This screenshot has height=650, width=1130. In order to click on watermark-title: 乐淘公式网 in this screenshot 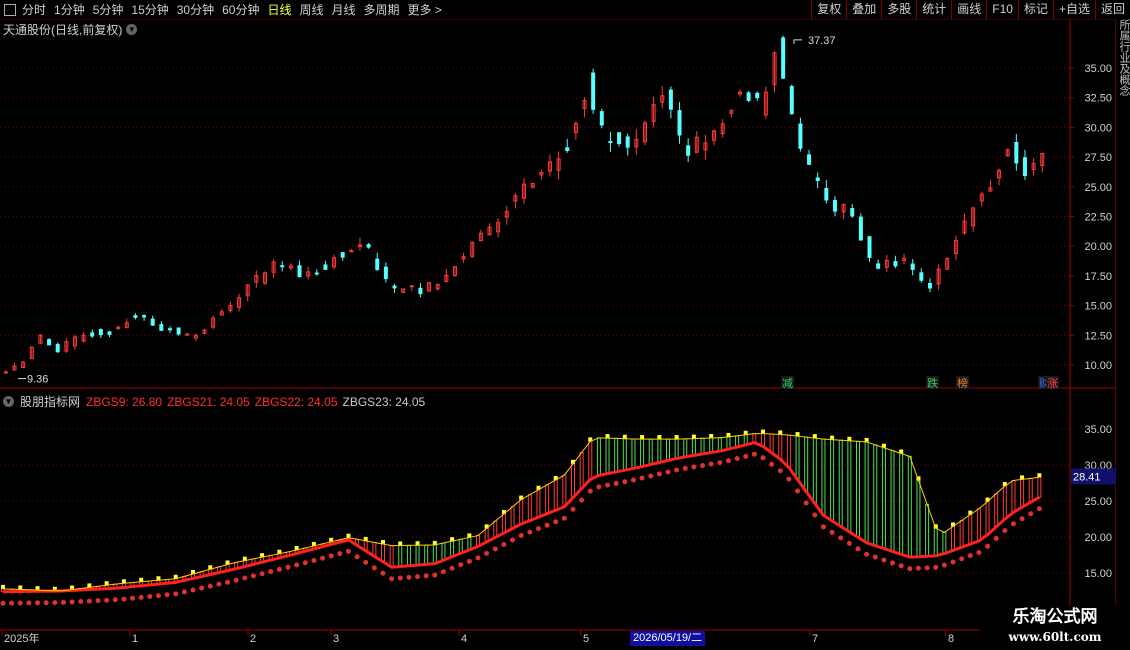, I will do `click(1055, 617)`.